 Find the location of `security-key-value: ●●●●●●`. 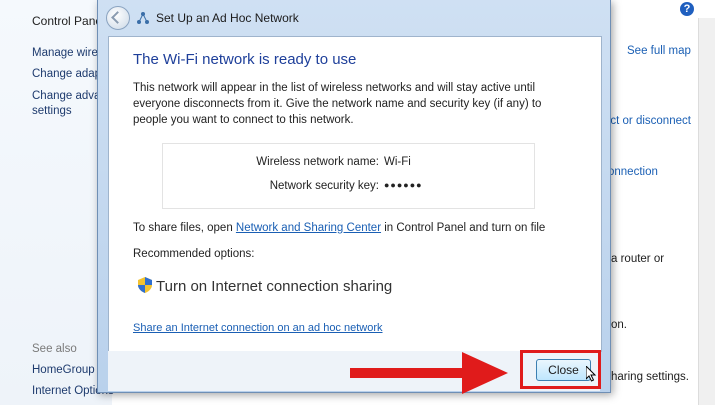

security-key-value: ●●●●●● is located at coordinates (403, 185).